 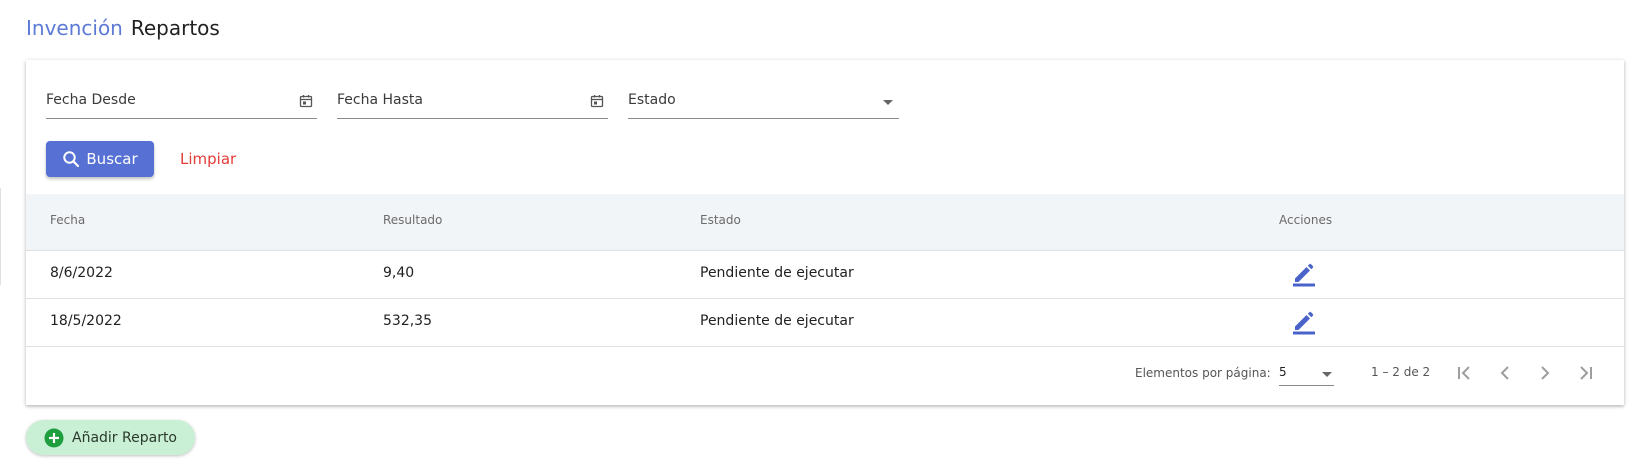 I want to click on table-row: 18/5/2022 532,35 Pendiente de ejecutar, so click(x=825, y=323).